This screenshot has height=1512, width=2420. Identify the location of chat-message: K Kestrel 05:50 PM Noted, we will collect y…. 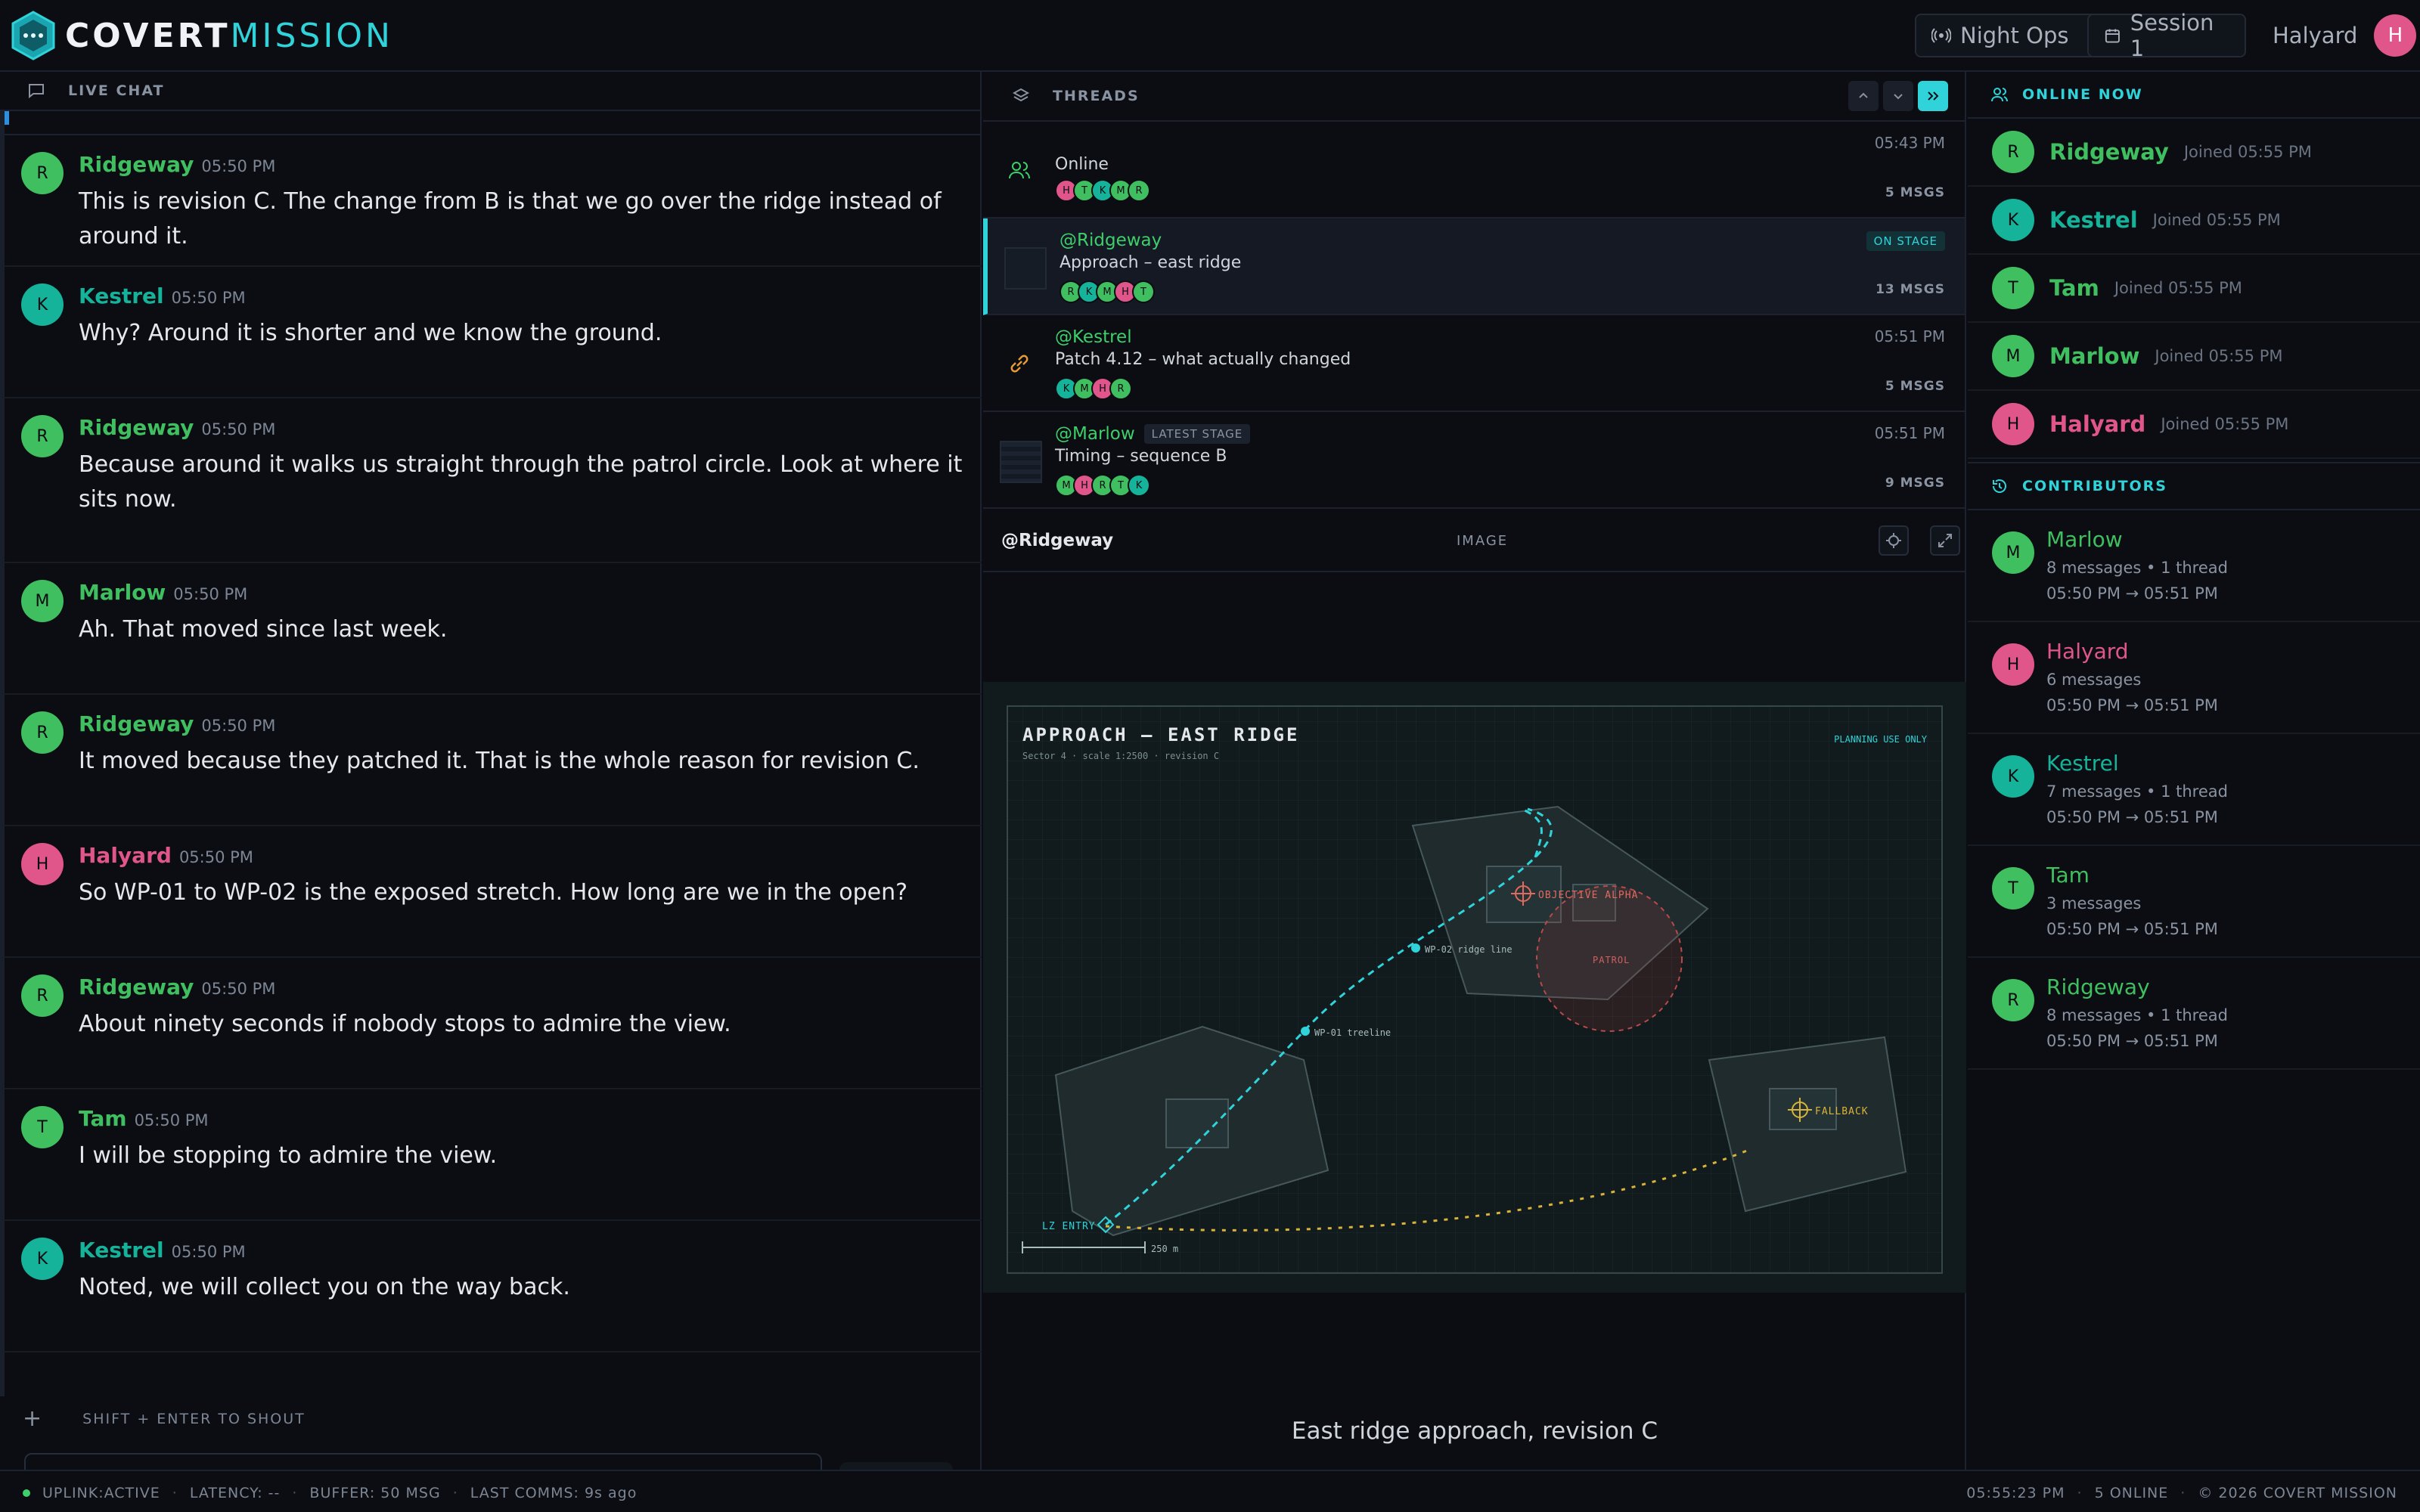
(493, 1286).